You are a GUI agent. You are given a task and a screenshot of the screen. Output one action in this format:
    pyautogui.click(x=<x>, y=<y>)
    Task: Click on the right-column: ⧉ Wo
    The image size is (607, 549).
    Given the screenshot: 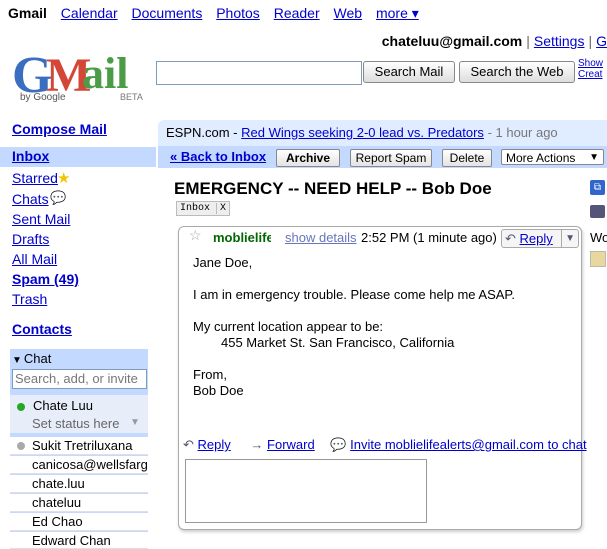 What is the action you would take?
    pyautogui.click(x=598, y=223)
    